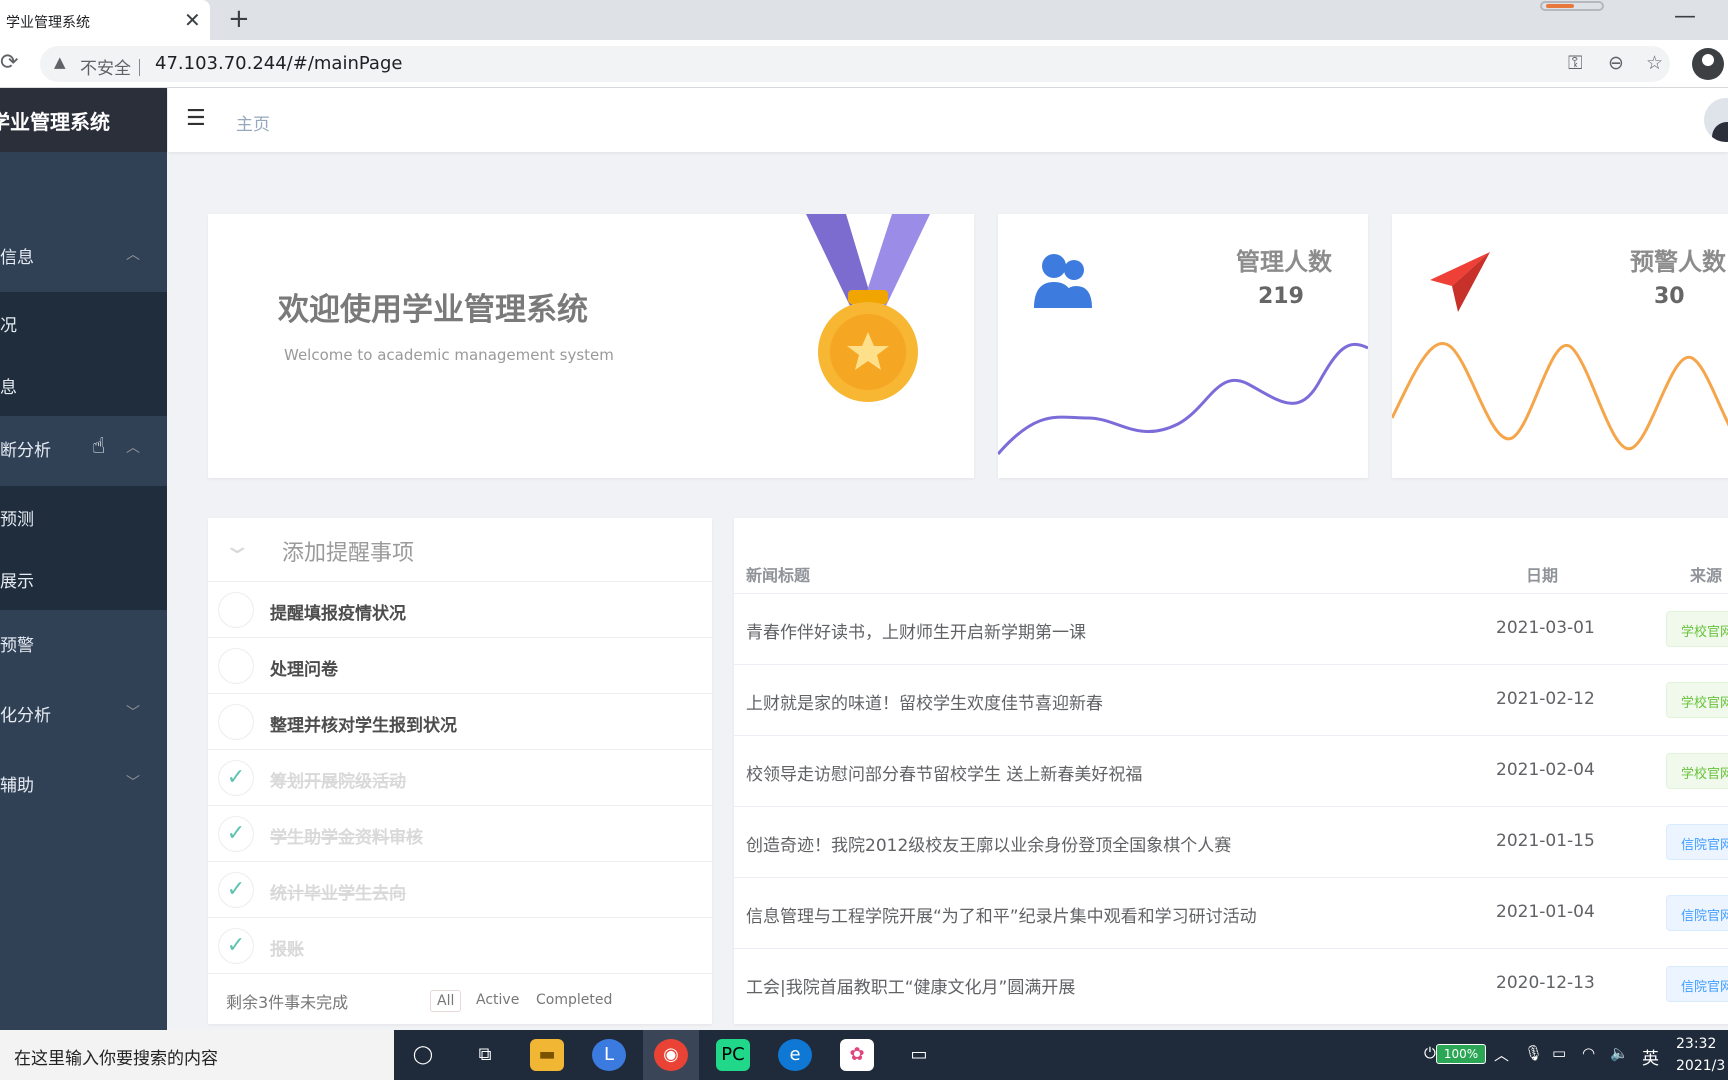  Describe the element at coordinates (348, 551) in the screenshot. I see `todo-new-input: 添加提醒事项` at that location.